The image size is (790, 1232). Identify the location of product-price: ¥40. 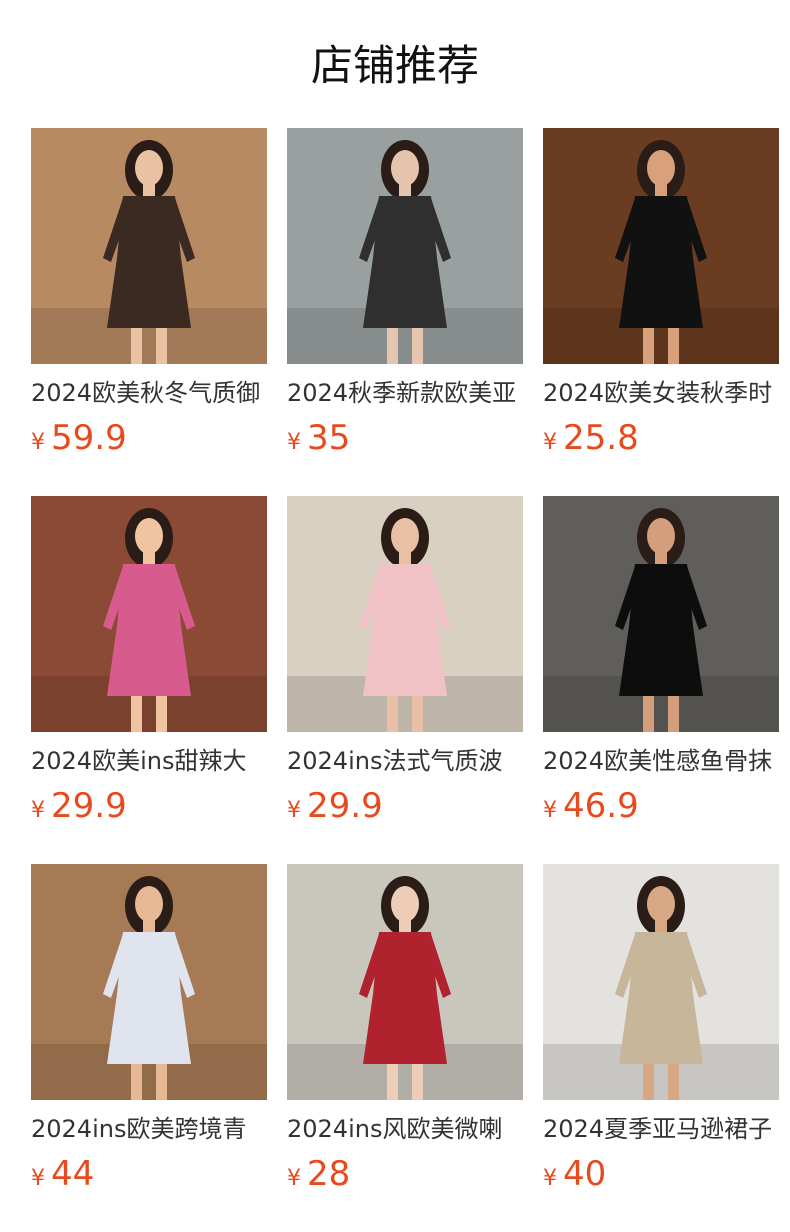
(661, 1177).